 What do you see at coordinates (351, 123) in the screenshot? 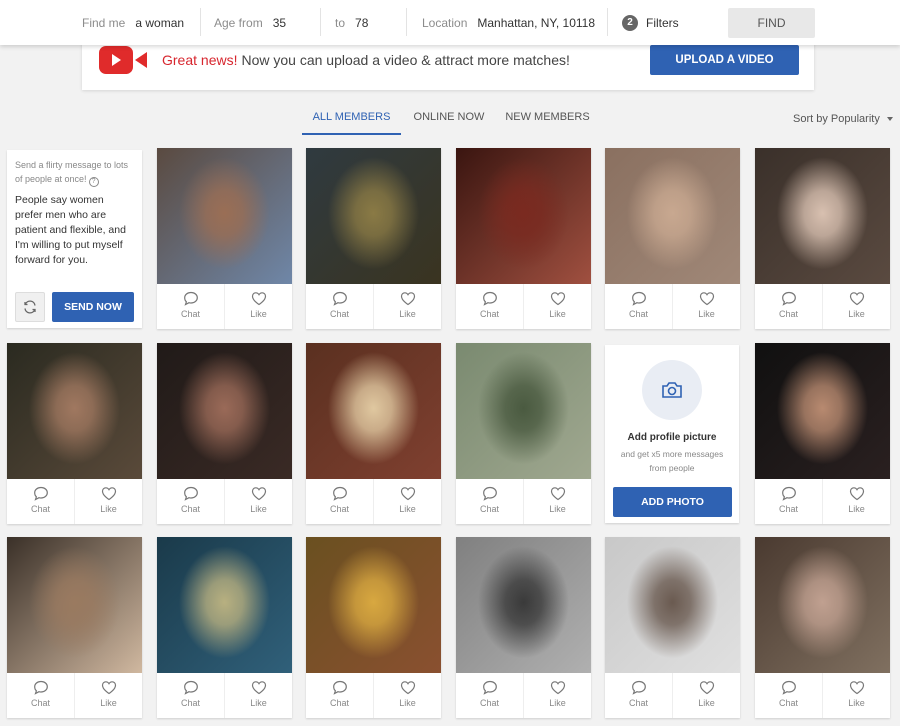
I see `tab-all-members: ALL MEMBERS` at bounding box center [351, 123].